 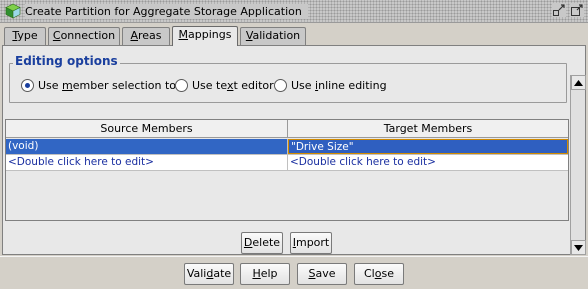 What do you see at coordinates (265, 274) in the screenshot?
I see `help-button: Help` at bounding box center [265, 274].